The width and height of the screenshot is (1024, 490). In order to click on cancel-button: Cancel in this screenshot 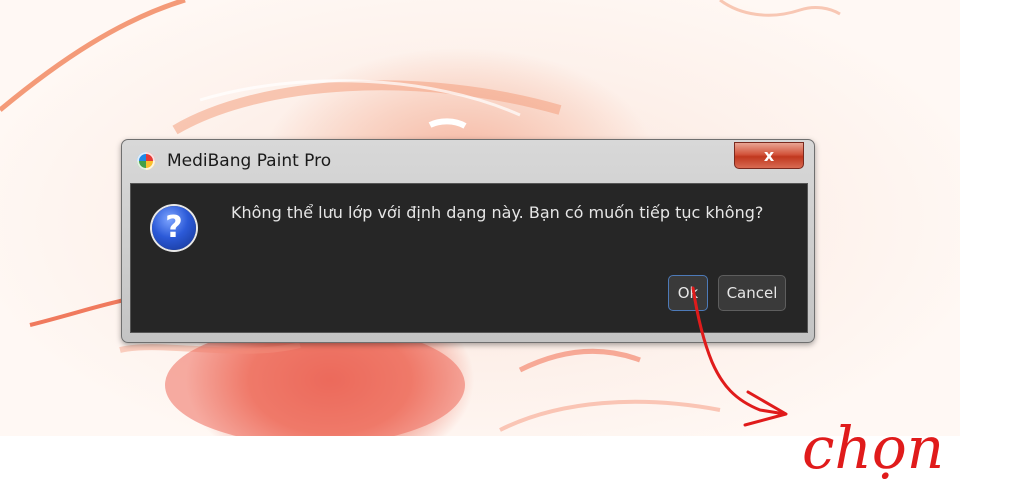, I will do `click(752, 293)`.